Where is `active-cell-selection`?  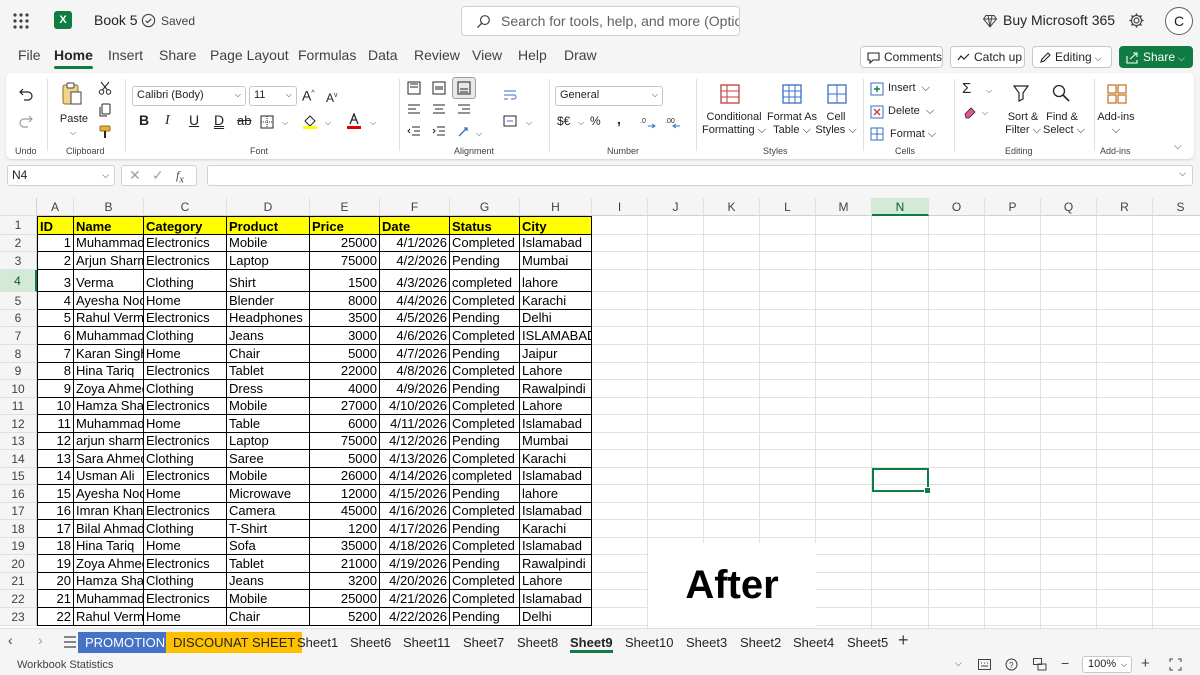 active-cell-selection is located at coordinates (901, 481).